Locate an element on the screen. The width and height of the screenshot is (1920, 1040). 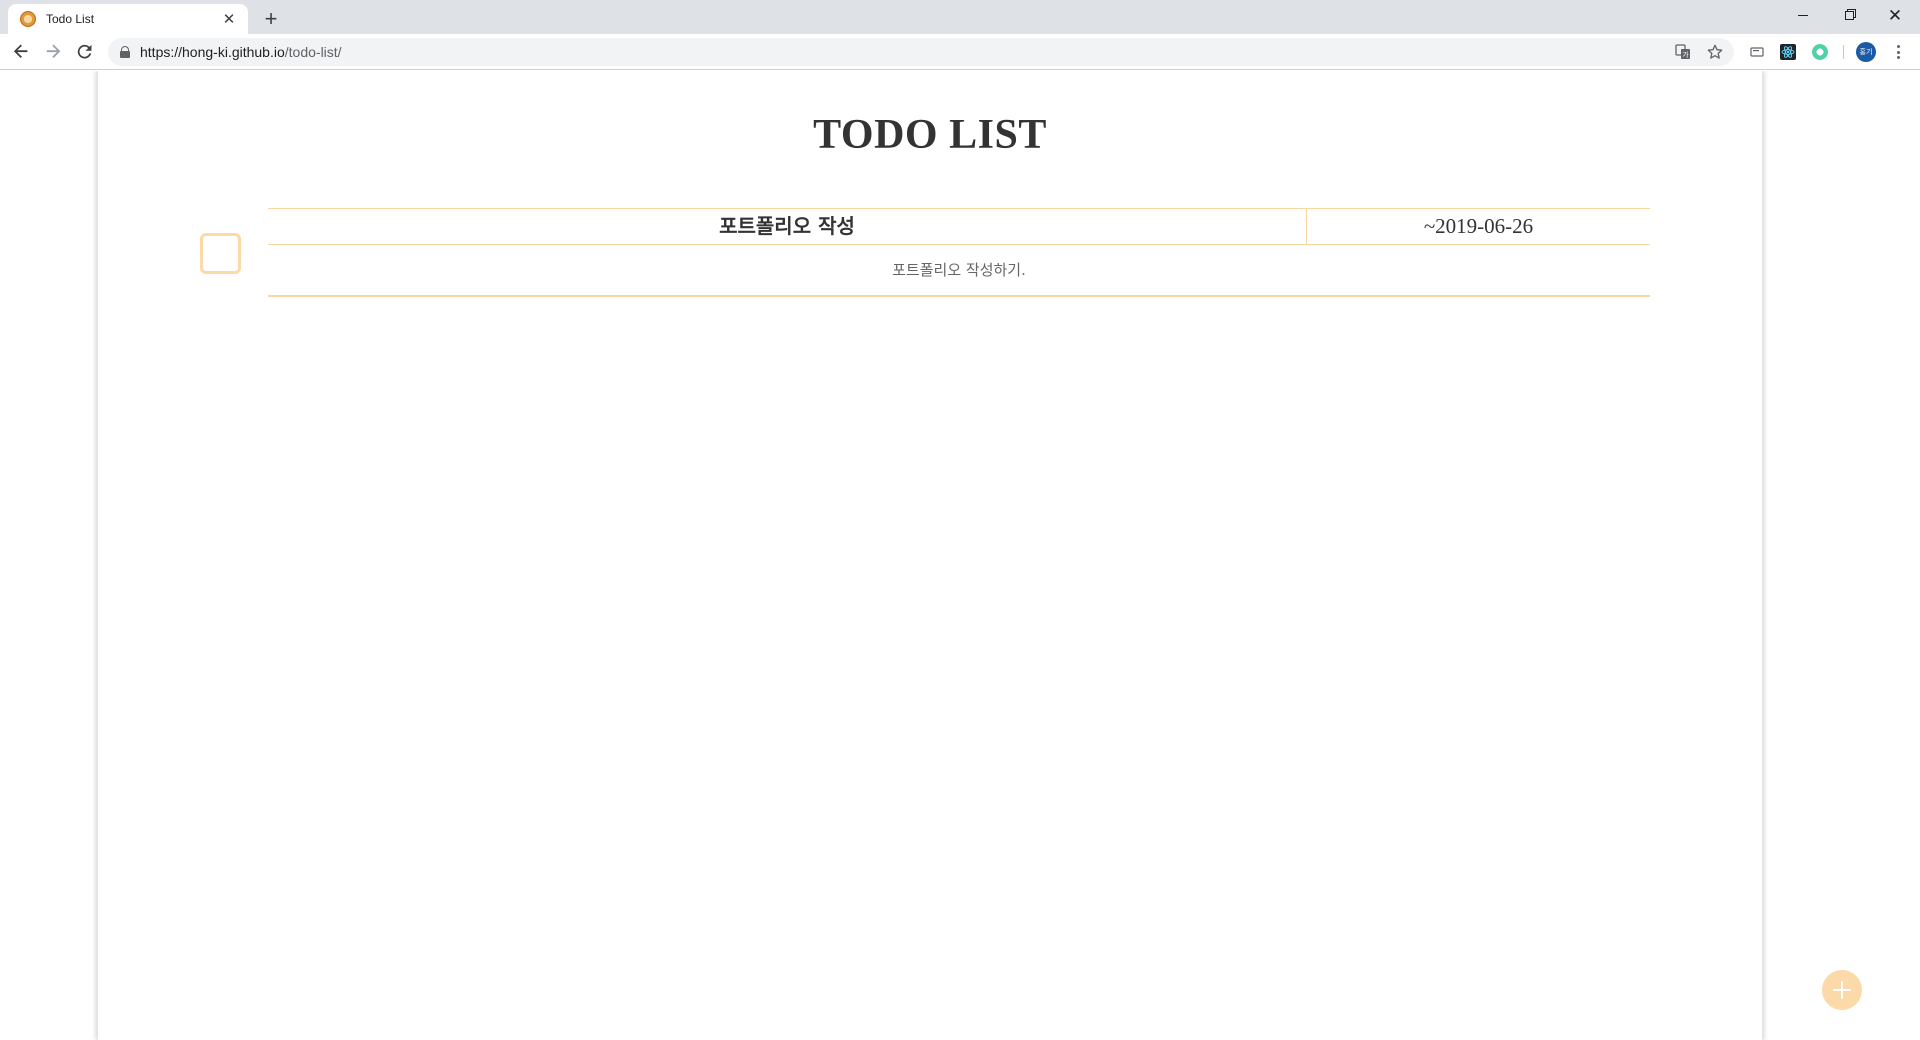
minimize-button is located at coordinates (1803, 15).